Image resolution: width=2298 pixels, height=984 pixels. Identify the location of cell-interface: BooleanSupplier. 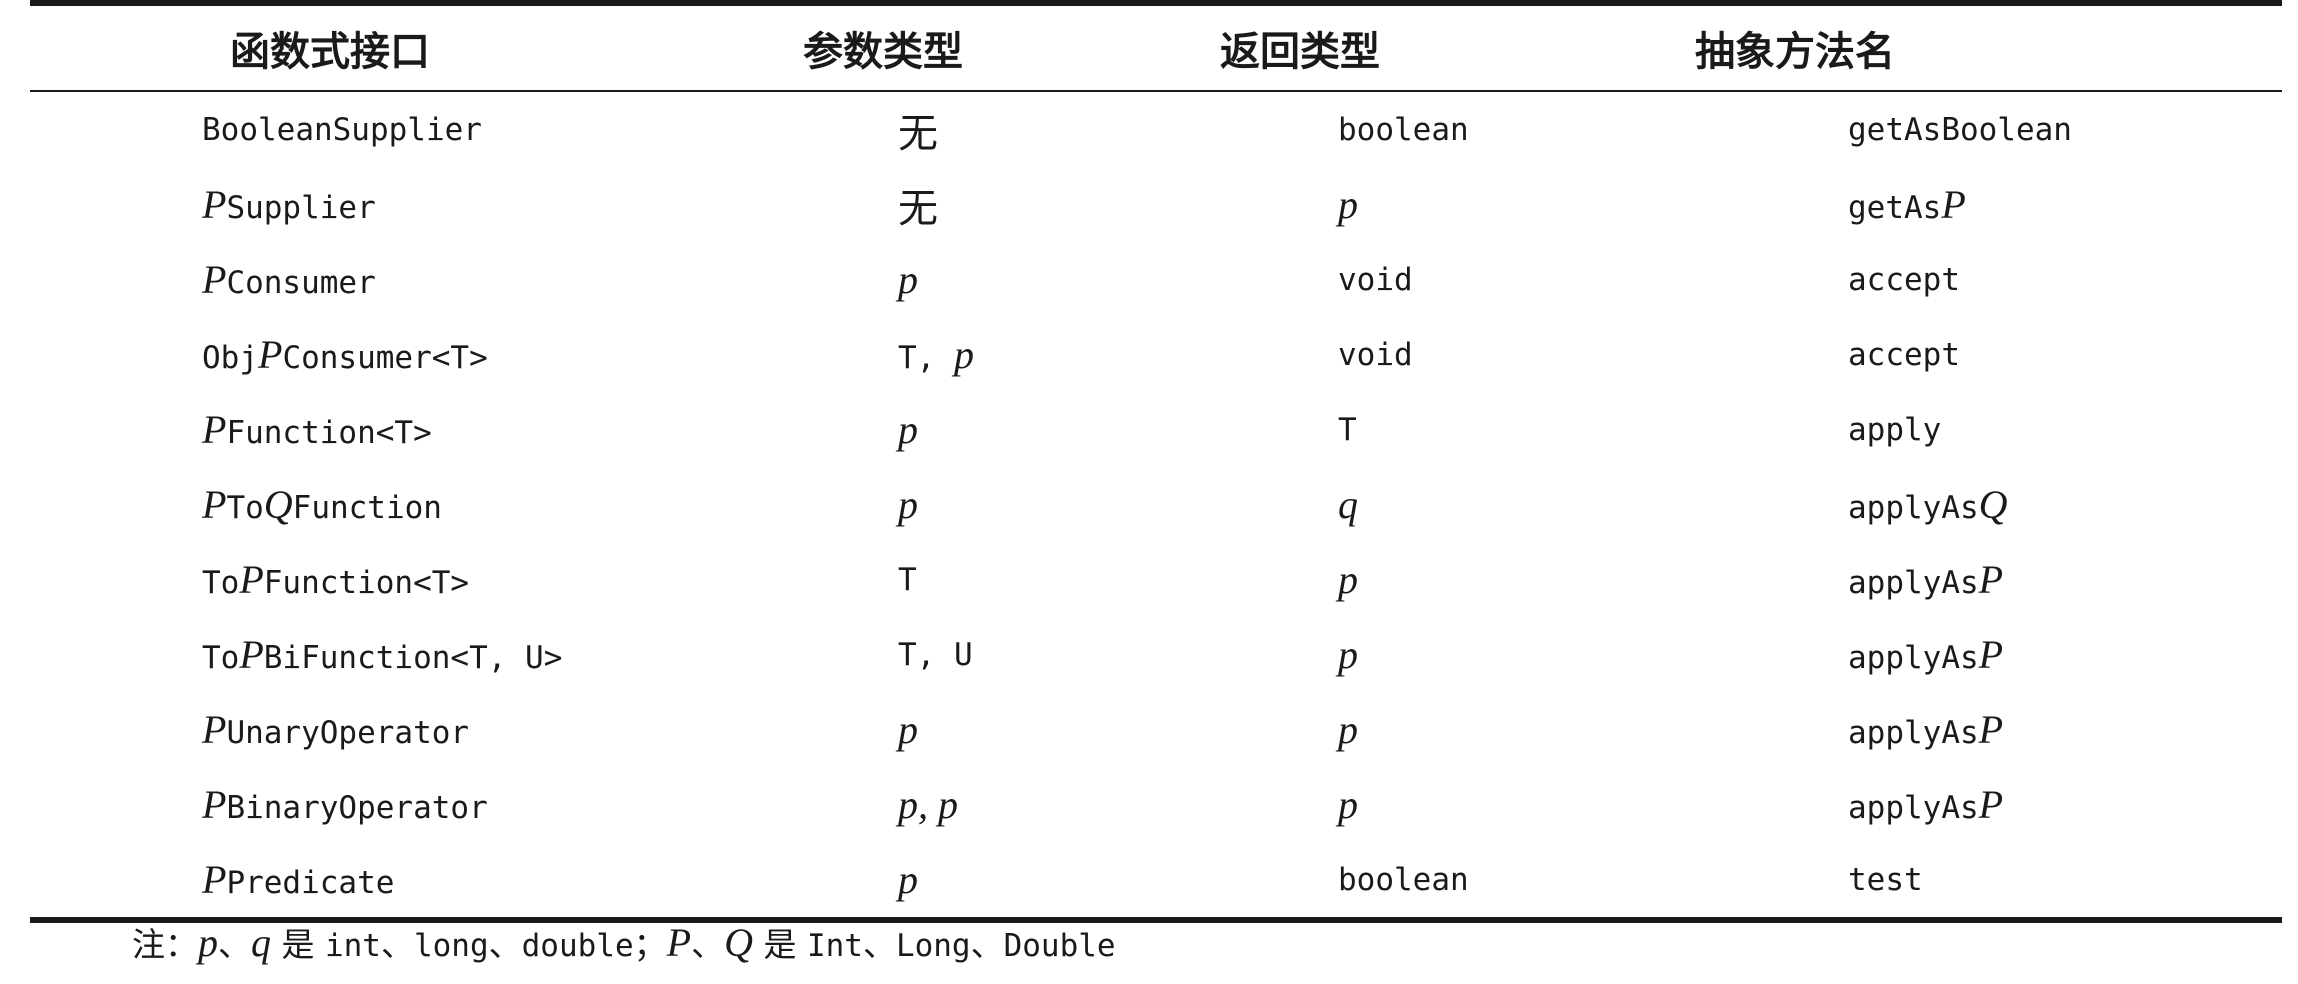
(464, 130).